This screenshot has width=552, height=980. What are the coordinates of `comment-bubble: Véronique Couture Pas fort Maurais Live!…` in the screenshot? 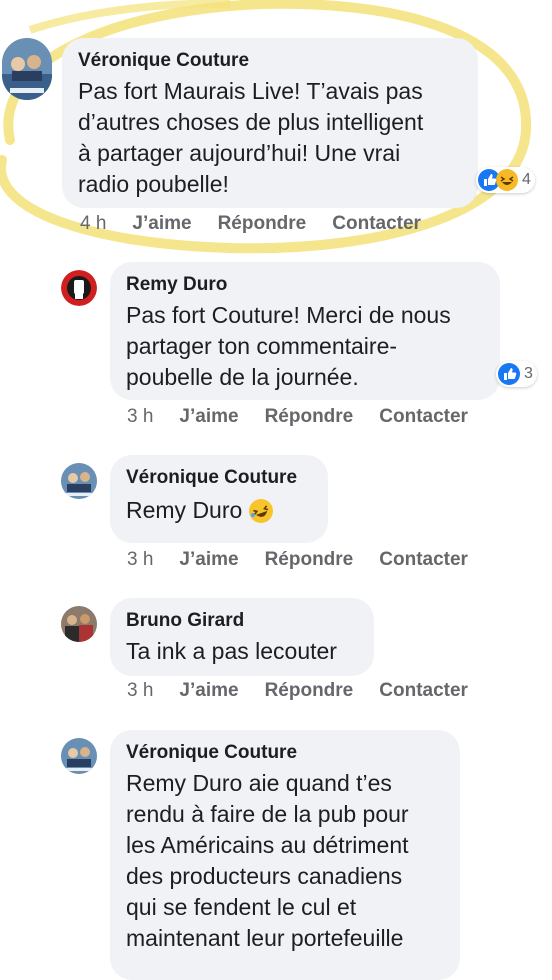 It's located at (270, 123).